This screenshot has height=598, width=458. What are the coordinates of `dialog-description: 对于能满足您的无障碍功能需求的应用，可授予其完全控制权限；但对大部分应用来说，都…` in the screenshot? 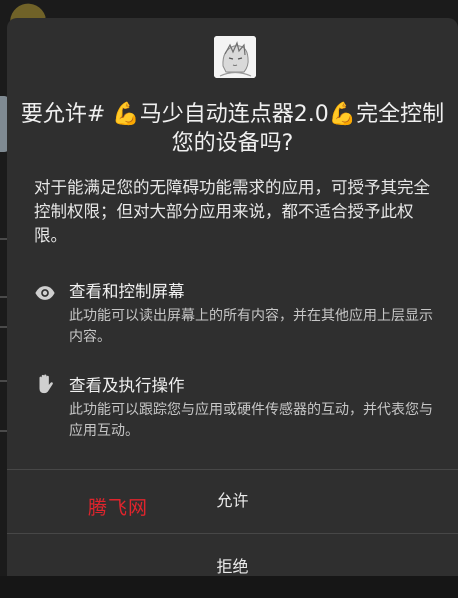 It's located at (232, 211).